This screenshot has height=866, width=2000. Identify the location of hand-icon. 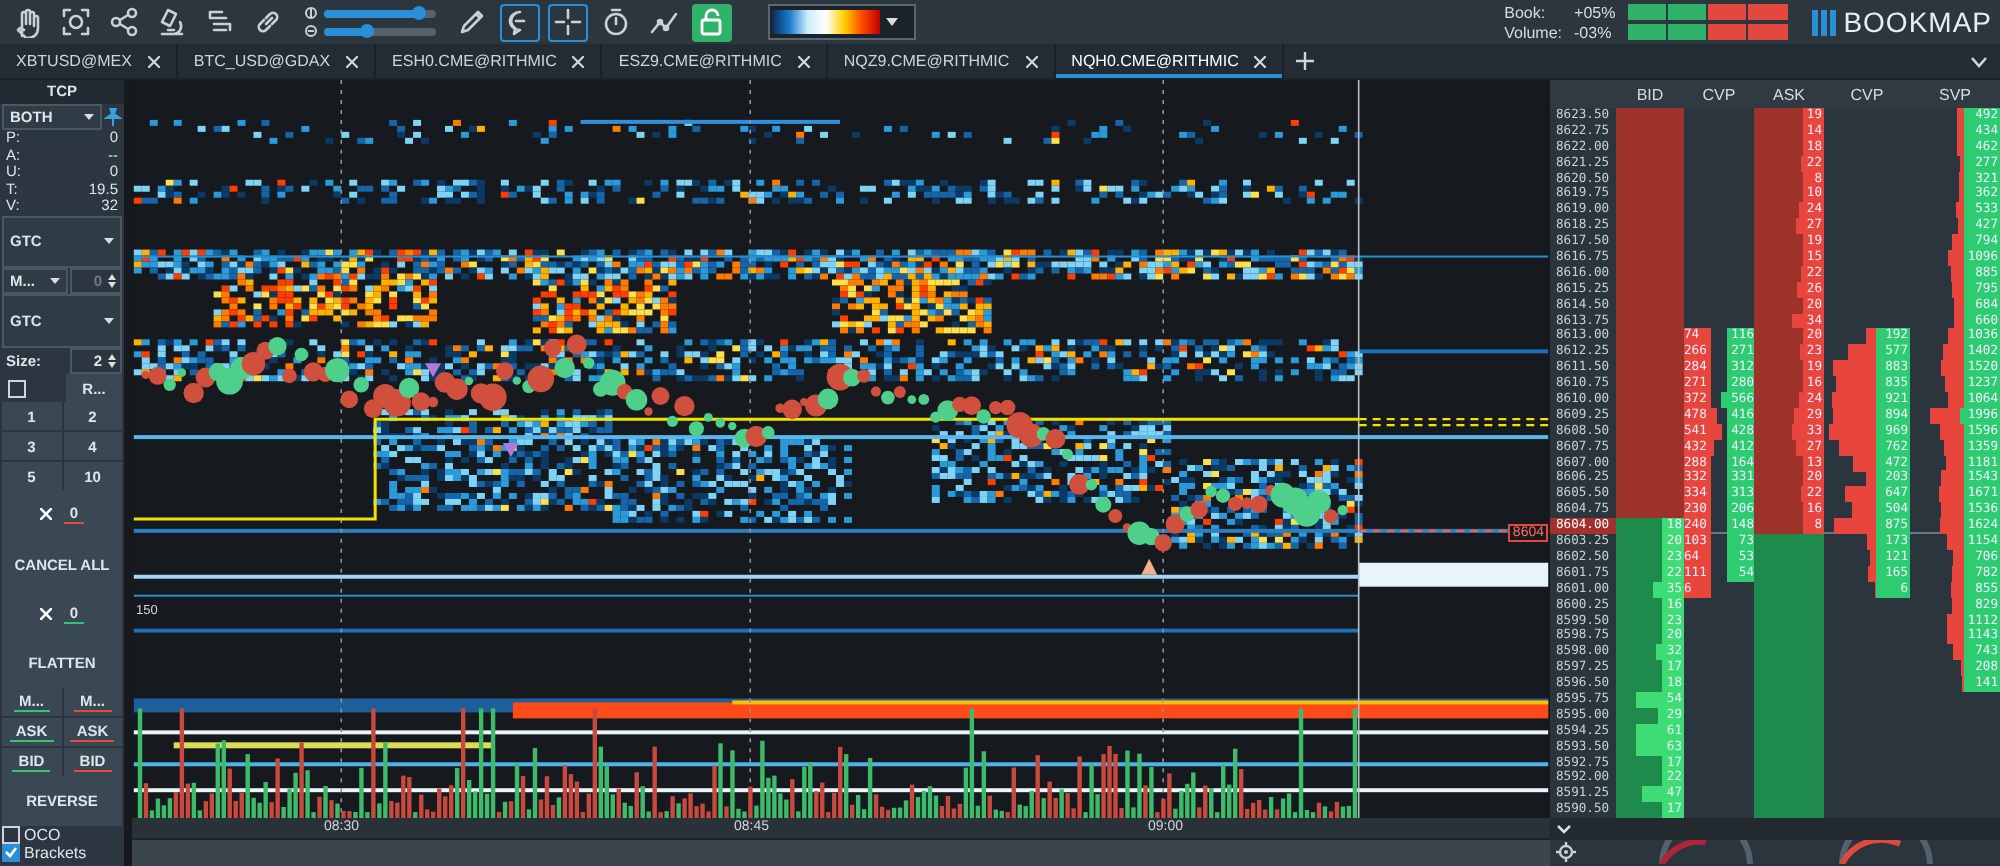
(28, 22).